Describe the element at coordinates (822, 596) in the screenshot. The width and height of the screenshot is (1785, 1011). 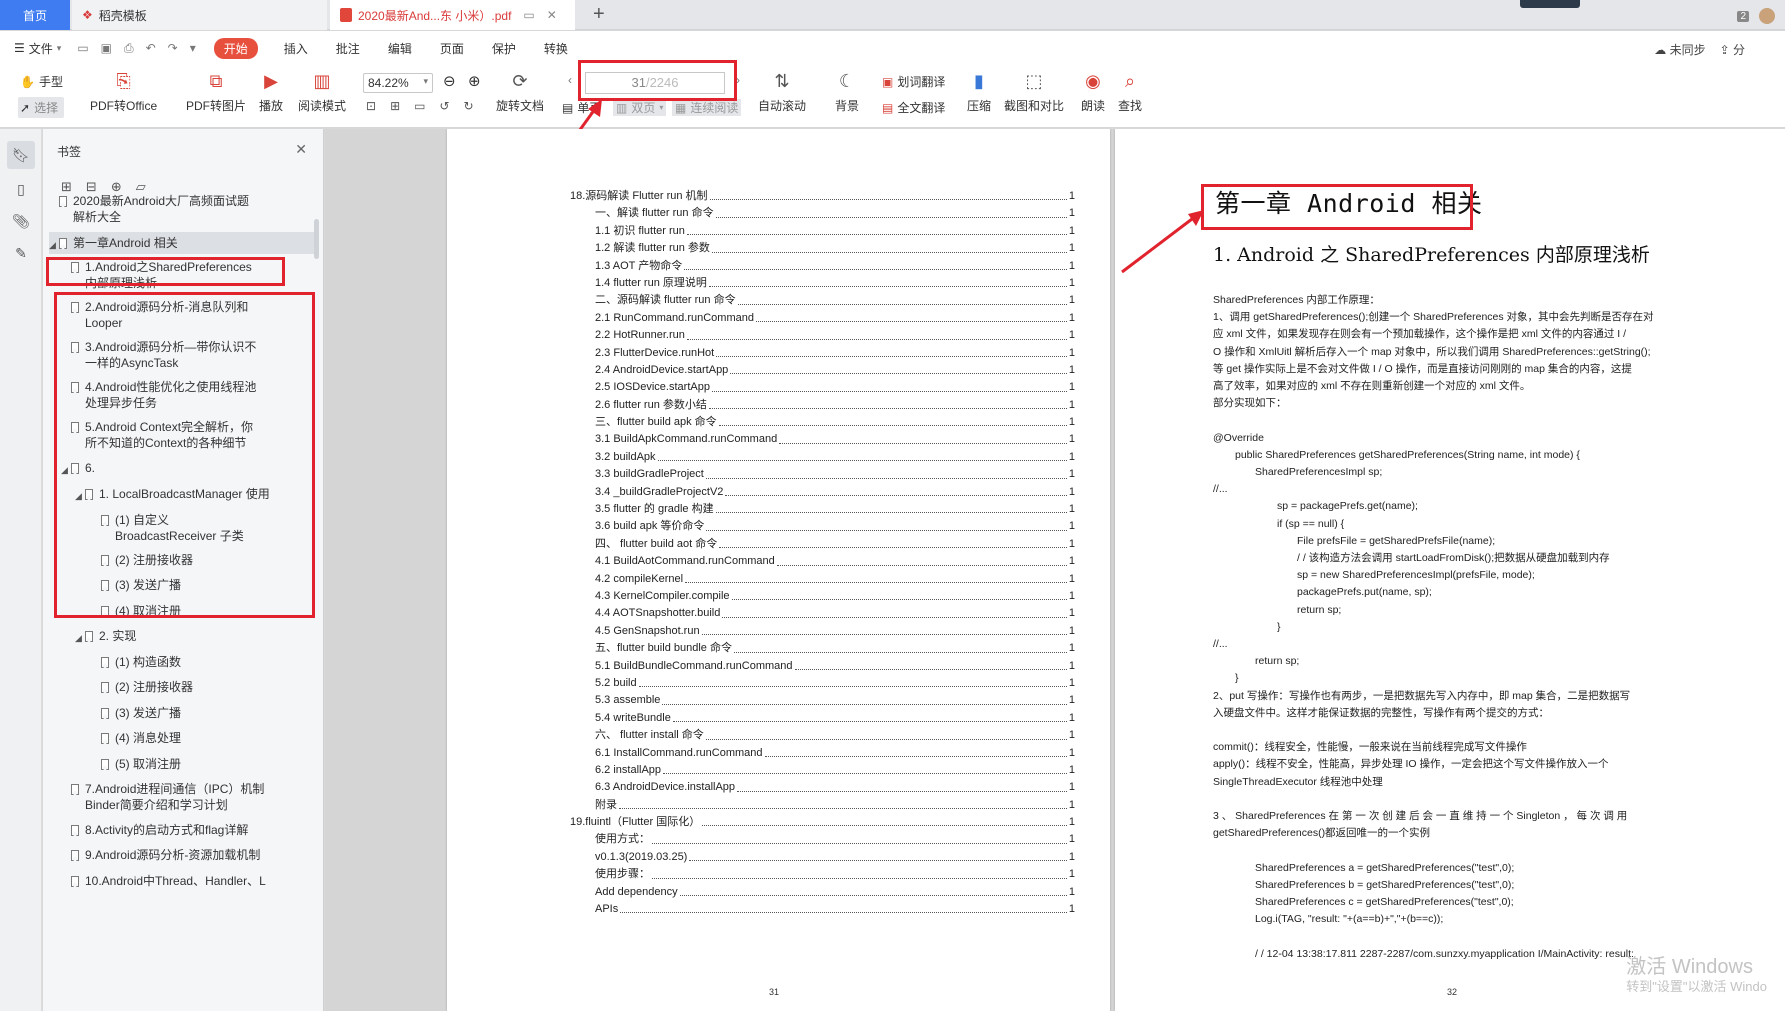
I see `toc-row: 4.3 KernelCompiler.compile 1` at that location.